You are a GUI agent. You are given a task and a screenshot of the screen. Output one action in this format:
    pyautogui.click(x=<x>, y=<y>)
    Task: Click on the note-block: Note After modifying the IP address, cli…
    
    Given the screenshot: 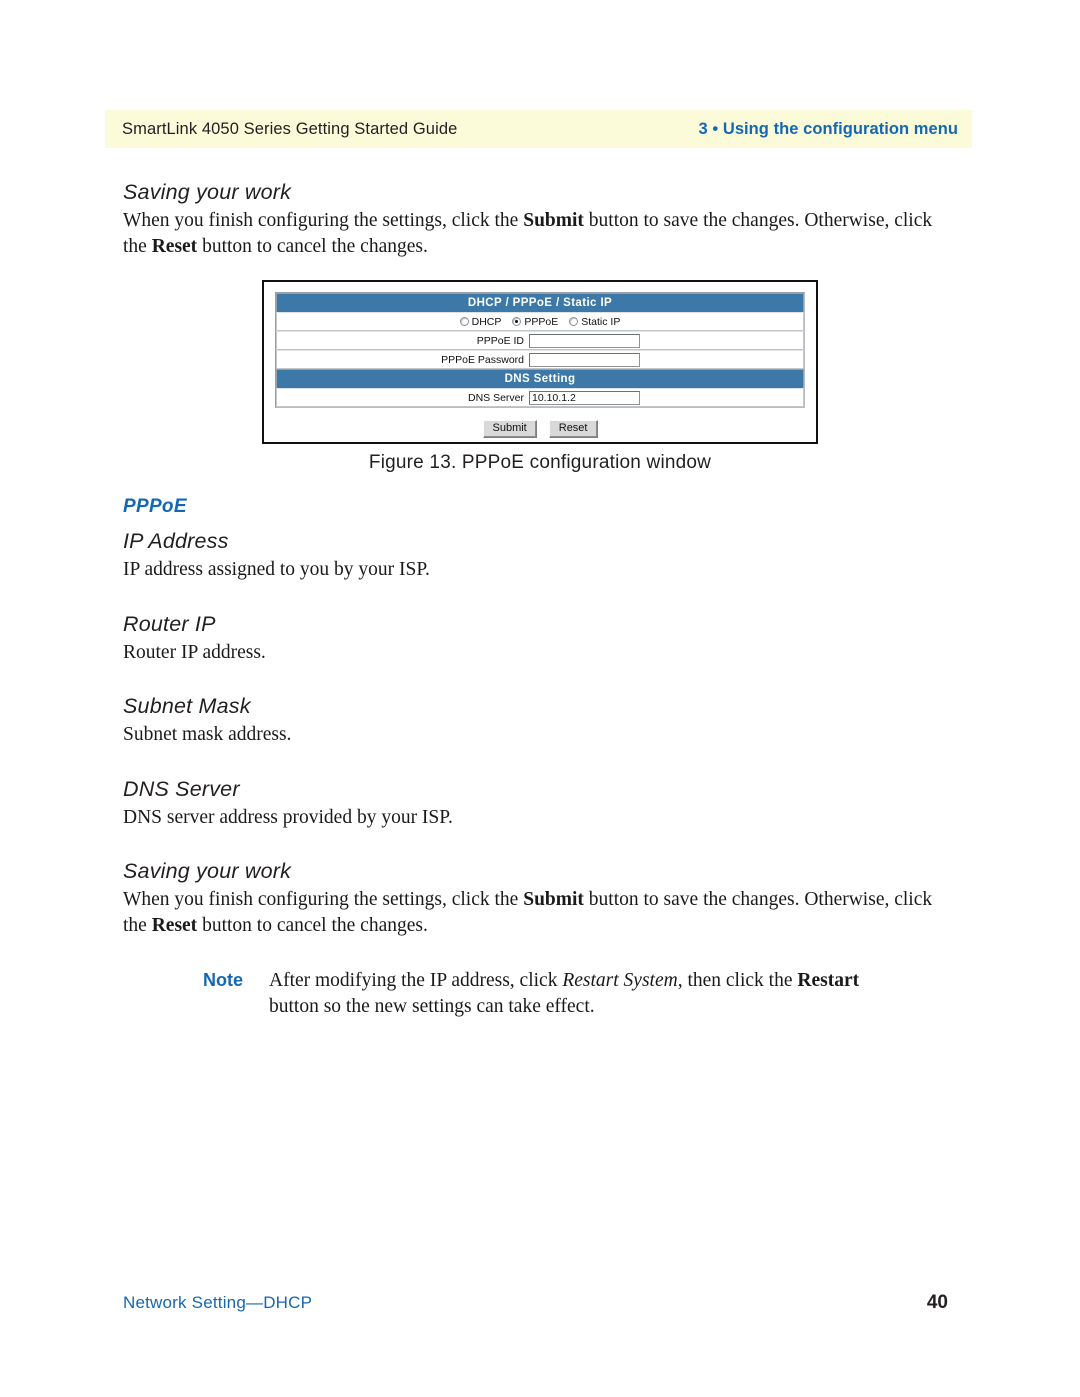 What is the action you would take?
    pyautogui.click(x=573, y=993)
    